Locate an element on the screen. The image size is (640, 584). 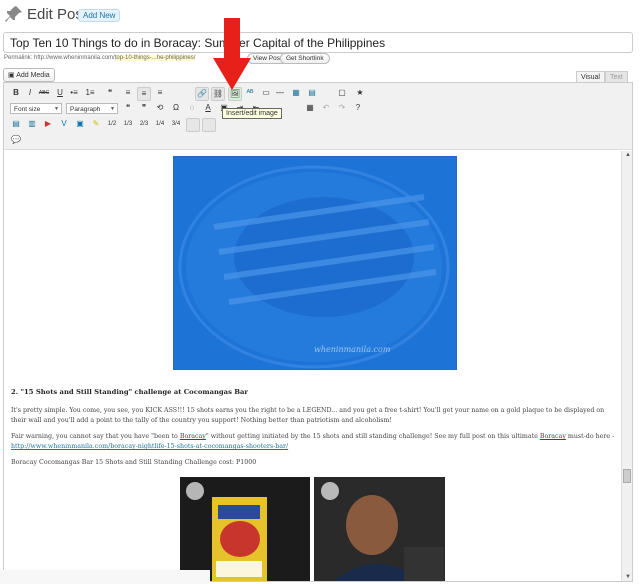
insert-link-button: 🔗 is located at coordinates (202, 94).